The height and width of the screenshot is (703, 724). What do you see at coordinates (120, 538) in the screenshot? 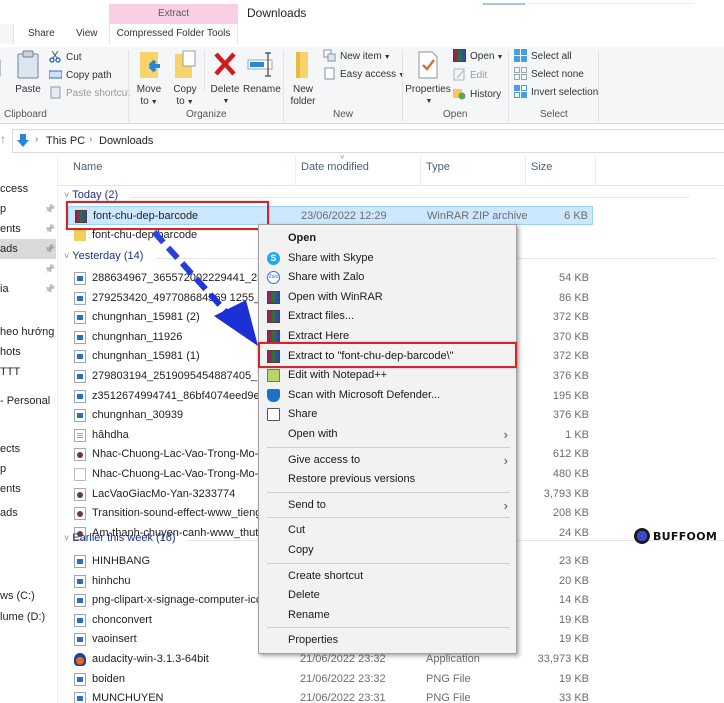
I see `group-header: ˅ Earlier this week (16)` at bounding box center [120, 538].